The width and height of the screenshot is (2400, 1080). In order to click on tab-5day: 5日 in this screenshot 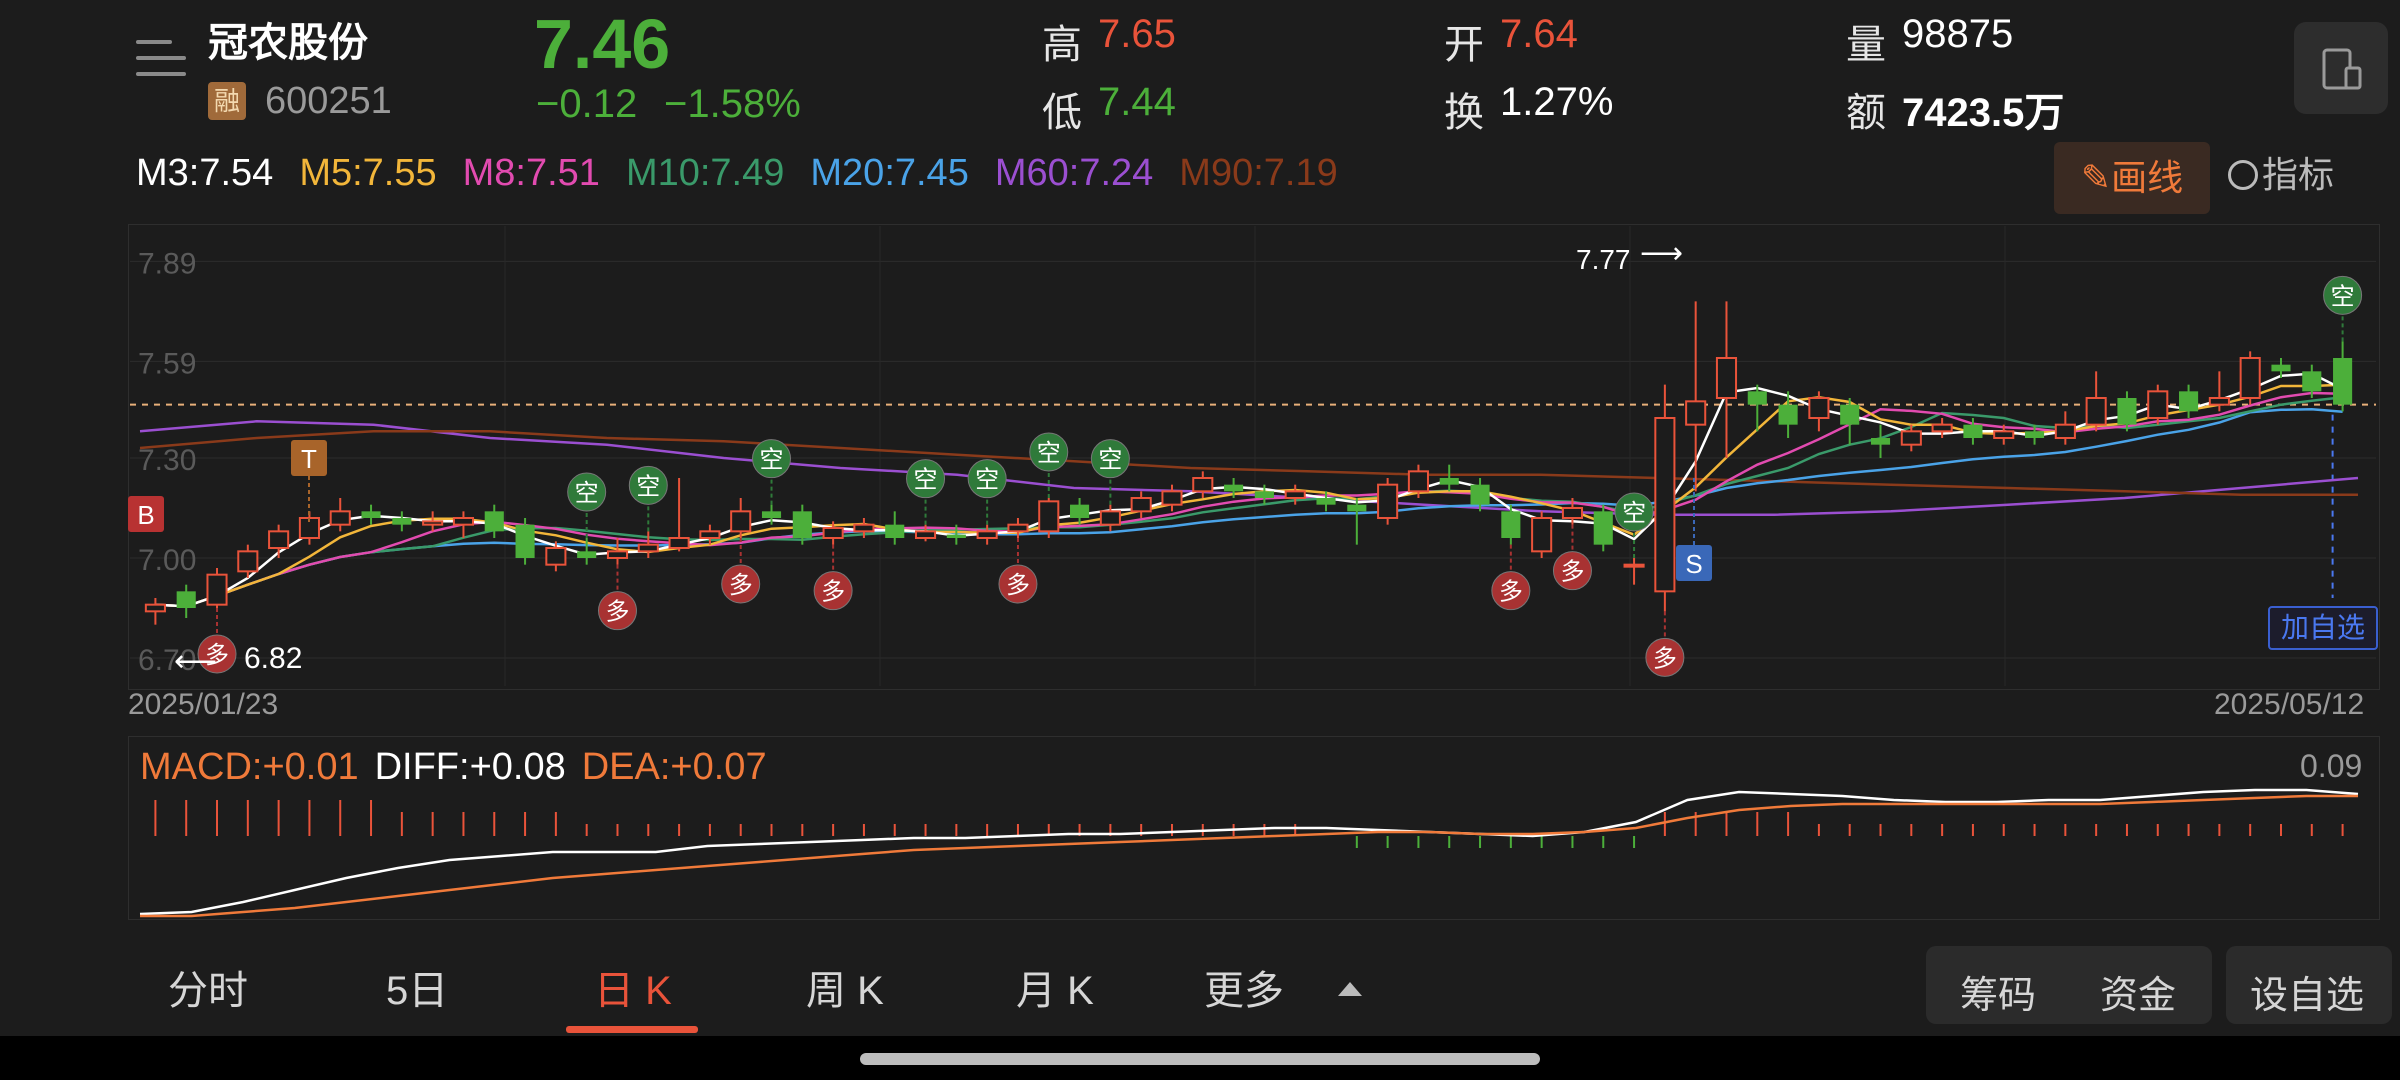, I will do `click(417, 987)`.